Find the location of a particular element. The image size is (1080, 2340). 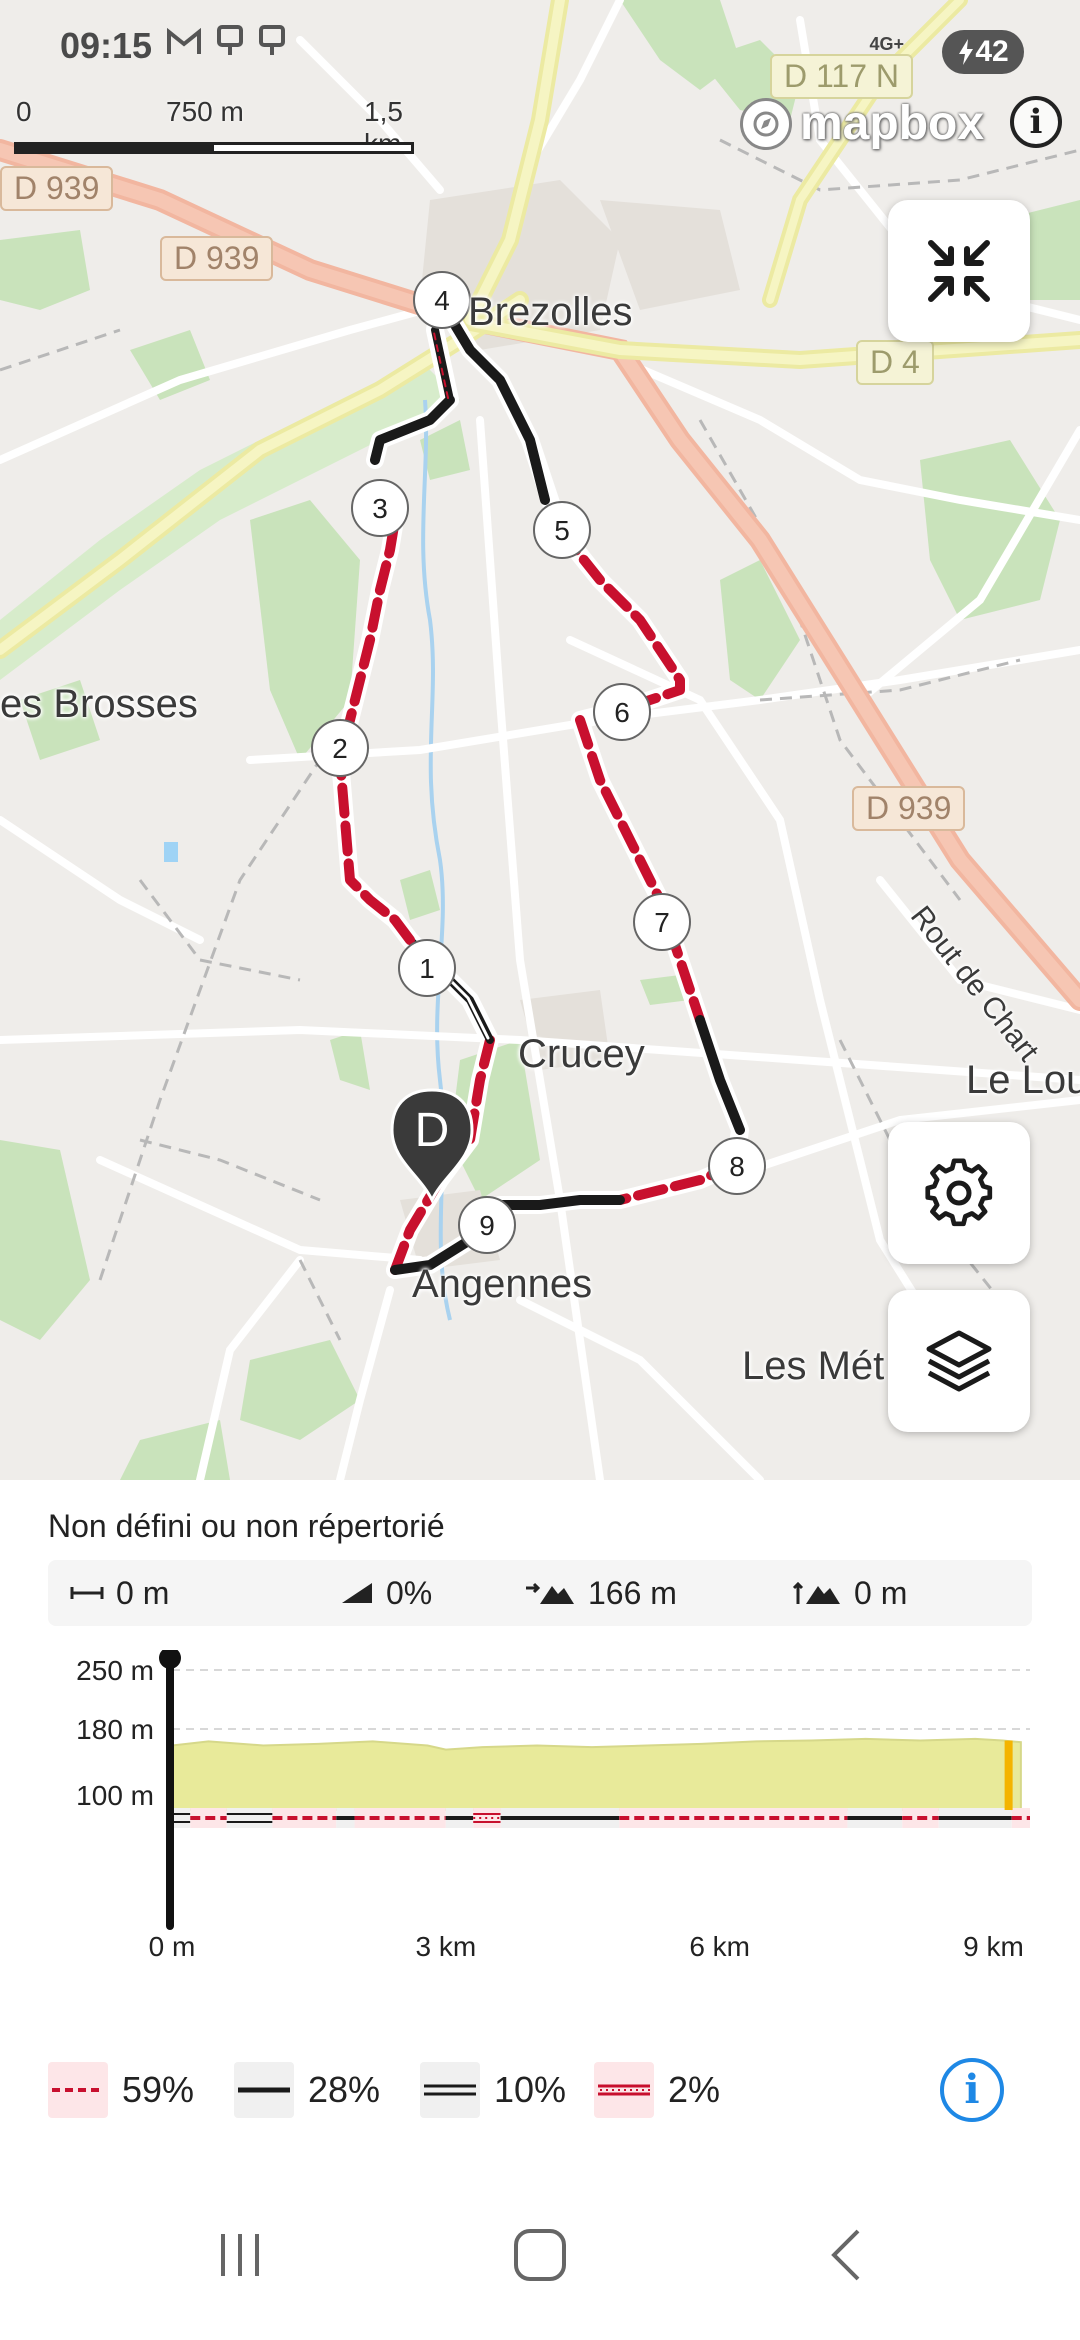

elevation-chart: 250 m 180 m 100 m 0 m 3 km 6 km 9 km is located at coordinates (540, 1815).